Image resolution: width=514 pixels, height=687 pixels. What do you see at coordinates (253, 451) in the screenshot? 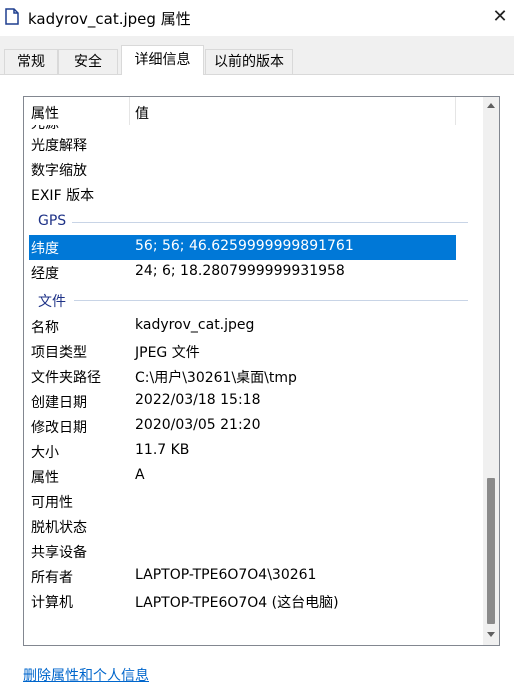
I see `list-item: 大小 11.7 KB` at bounding box center [253, 451].